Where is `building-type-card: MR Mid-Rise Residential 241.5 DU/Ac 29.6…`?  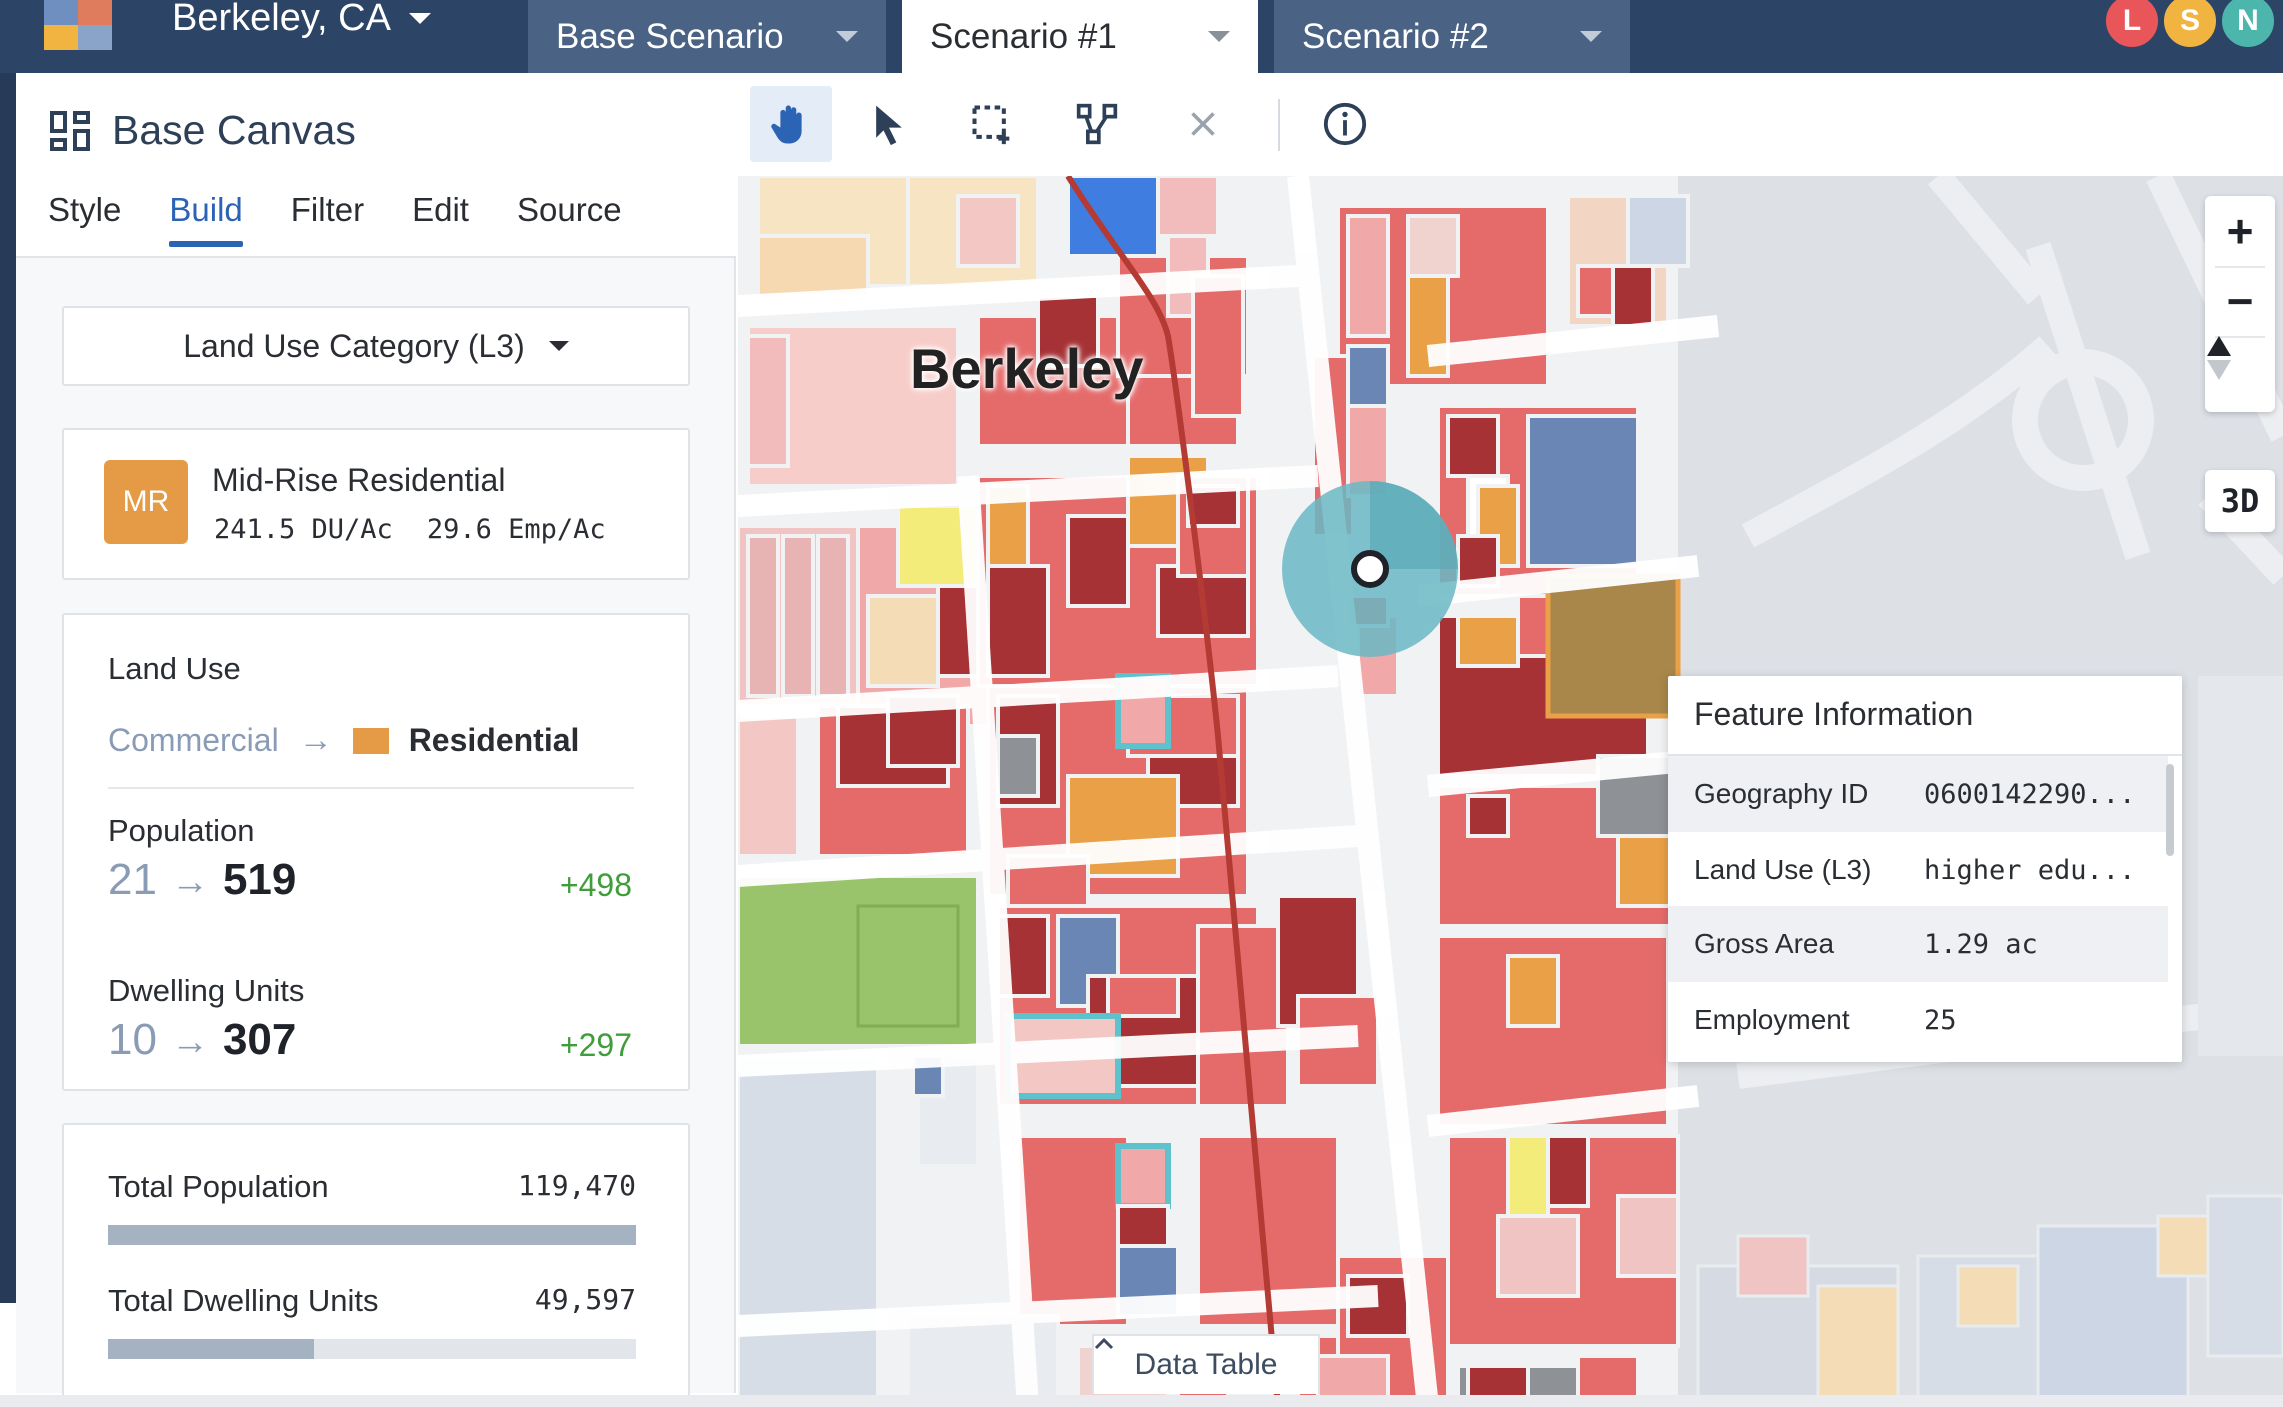
building-type-card: MR Mid-Rise Residential 241.5 DU/Ac 29.6… is located at coordinates (376, 504).